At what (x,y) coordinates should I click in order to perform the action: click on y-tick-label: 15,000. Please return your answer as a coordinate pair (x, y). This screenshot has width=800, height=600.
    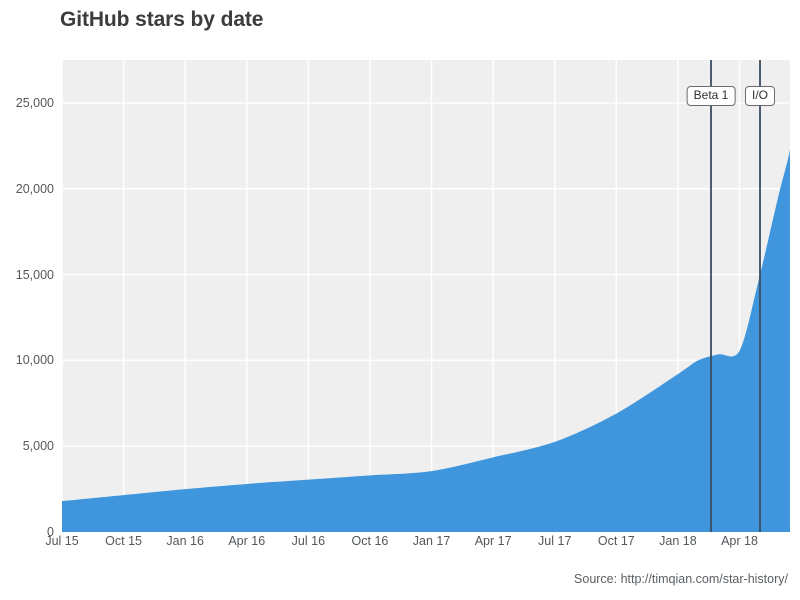
    Looking at the image, I should click on (34, 274).